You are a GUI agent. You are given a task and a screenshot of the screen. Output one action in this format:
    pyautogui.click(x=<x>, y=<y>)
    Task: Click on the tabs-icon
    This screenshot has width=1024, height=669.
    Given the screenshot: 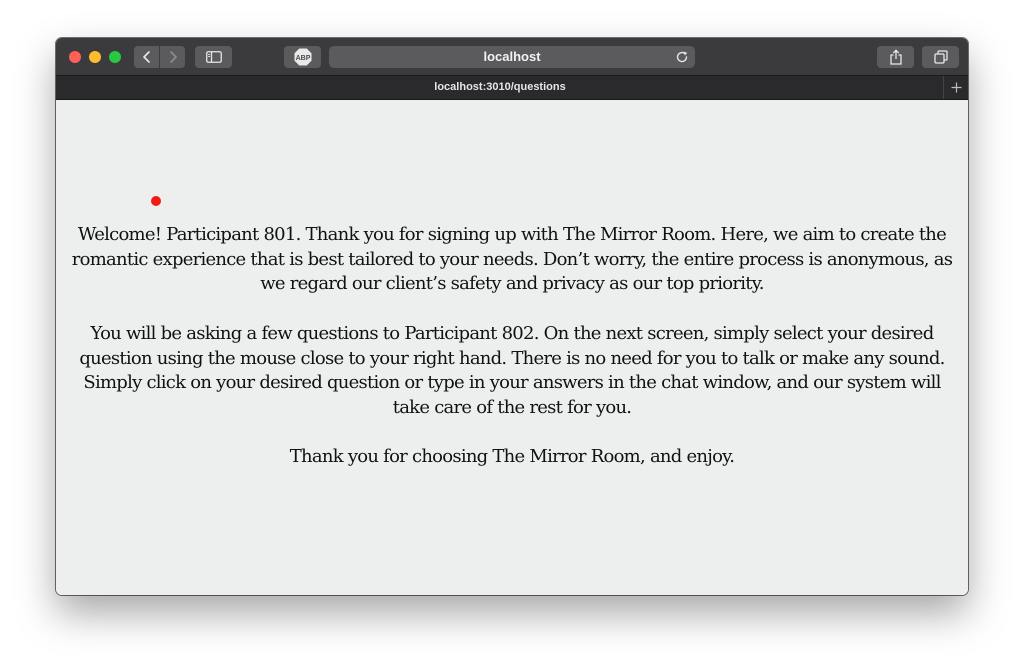 What is the action you would take?
    pyautogui.click(x=940, y=57)
    